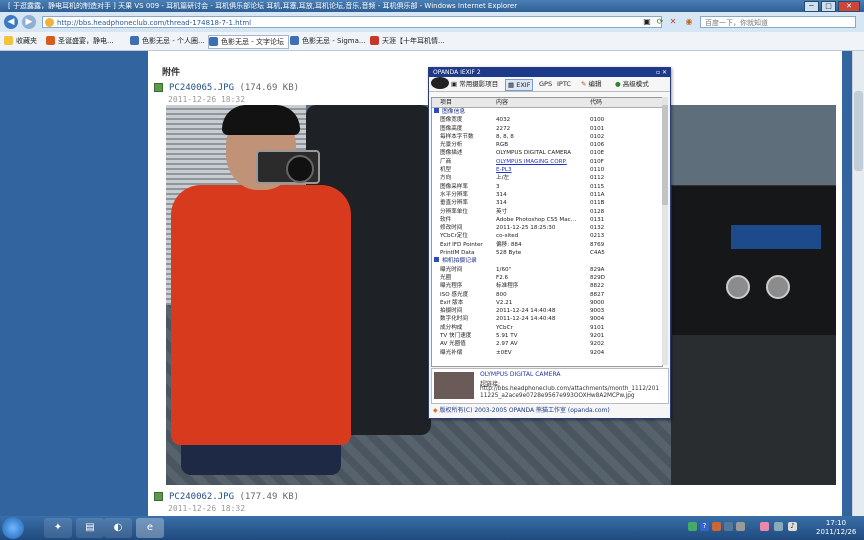 The width and height of the screenshot is (864, 540). What do you see at coordinates (542, 102) in the screenshot?
I see `col-content-header: 内容` at bounding box center [542, 102].